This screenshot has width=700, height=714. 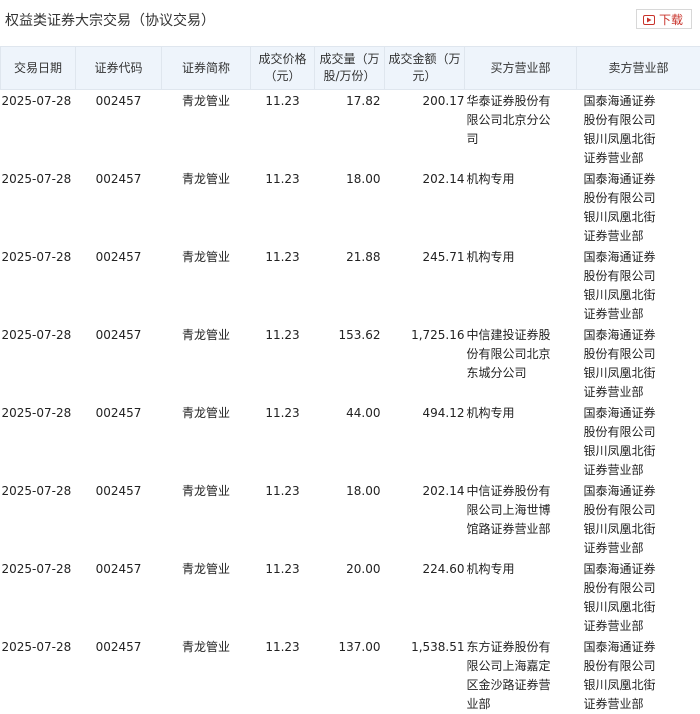 I want to click on page-header: 权益类证券大宗交易（协议交易） 下载, so click(x=350, y=19).